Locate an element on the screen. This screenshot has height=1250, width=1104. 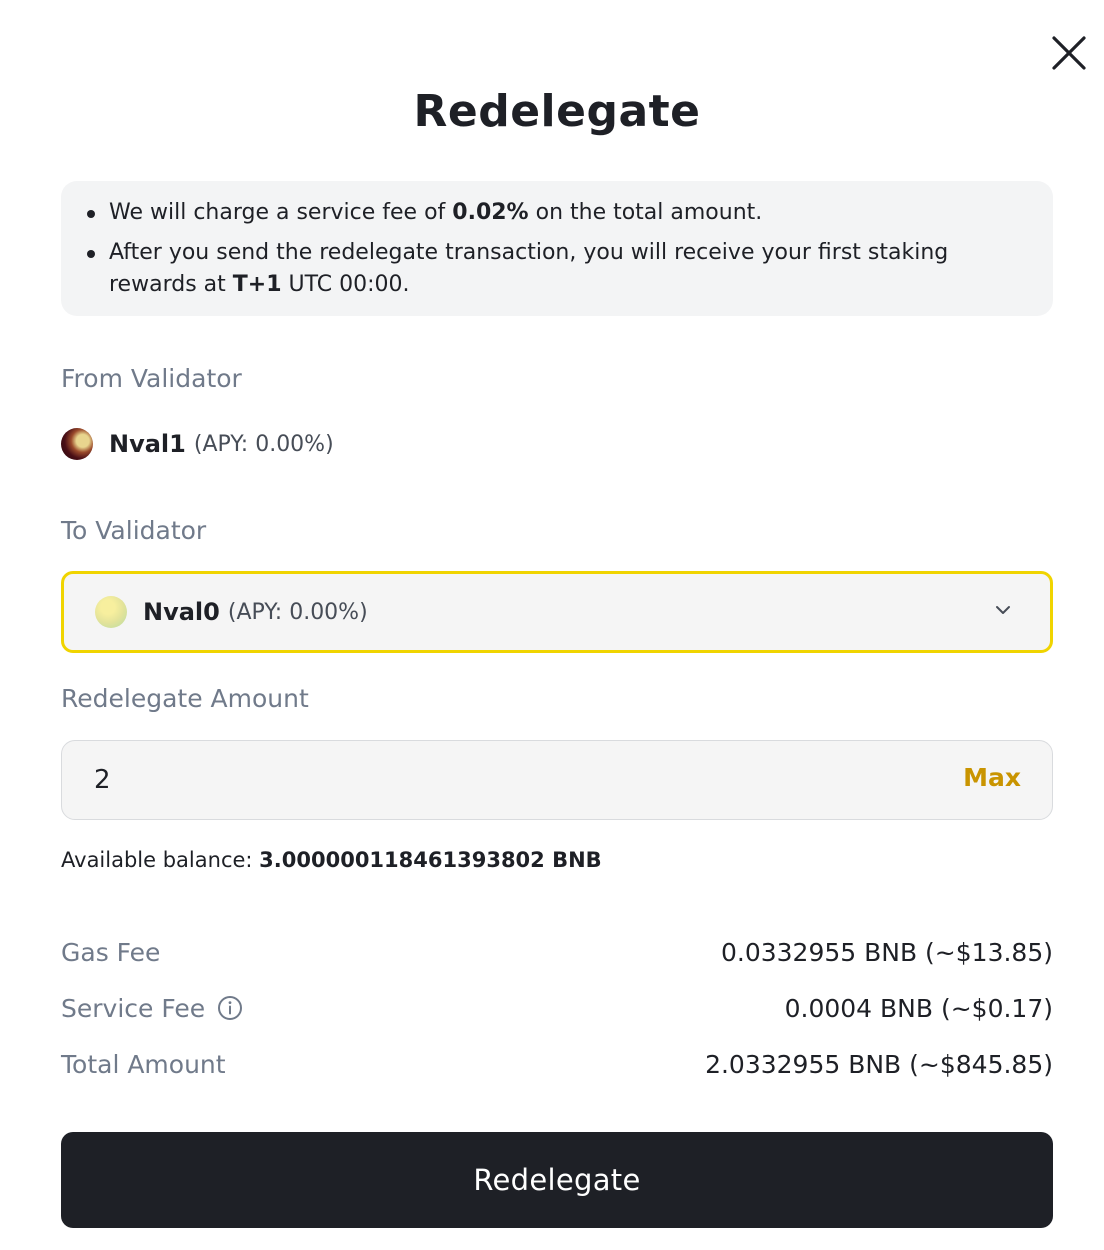
service-fee-row: Service Fee 0.0004 BNB (~$0.17) is located at coordinates (557, 1008).